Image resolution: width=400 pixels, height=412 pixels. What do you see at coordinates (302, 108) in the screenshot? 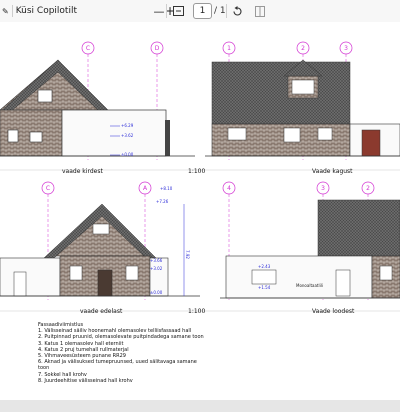
I see `elevation-back` at bounding box center [302, 108].